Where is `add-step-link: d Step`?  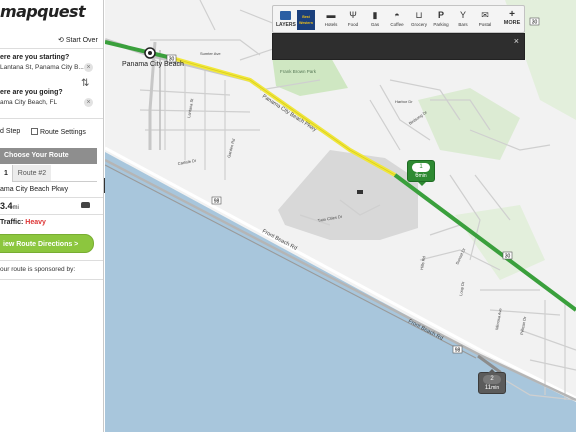
add-step-link: d Step is located at coordinates (10, 131).